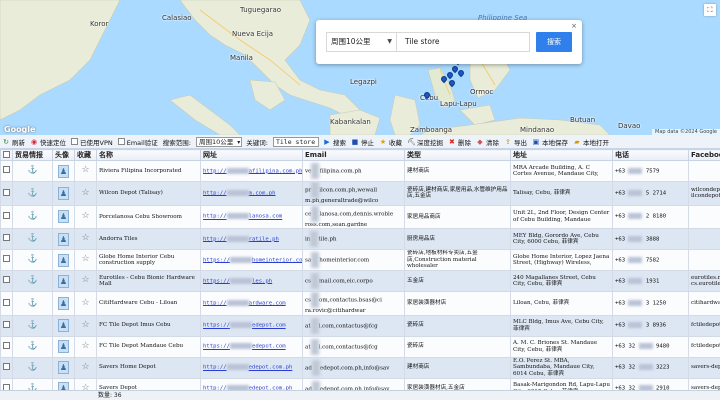 This screenshot has height=400, width=720. I want to click on column-header-type: 类型, so click(457, 155).